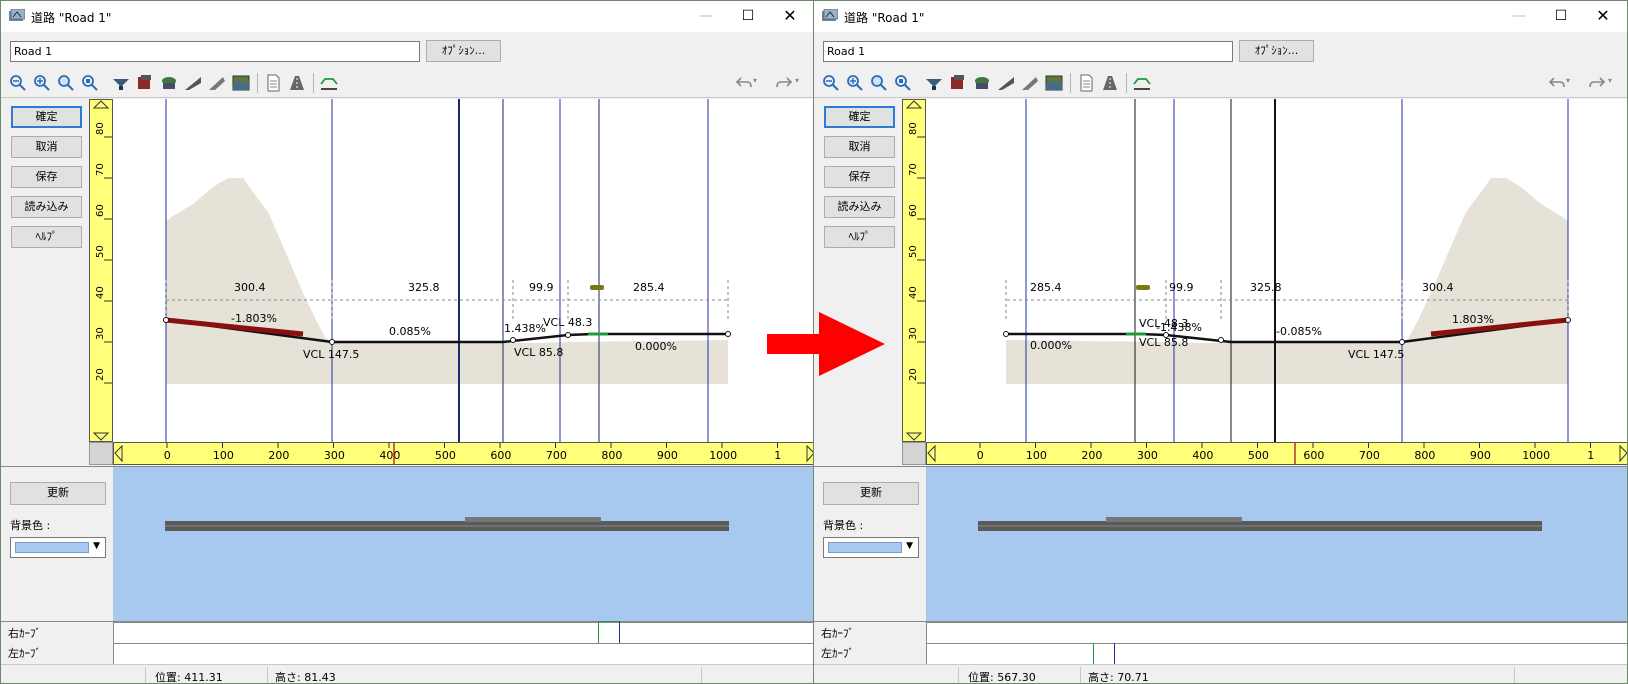  I want to click on x-tick-label: 400, so click(1202, 455).